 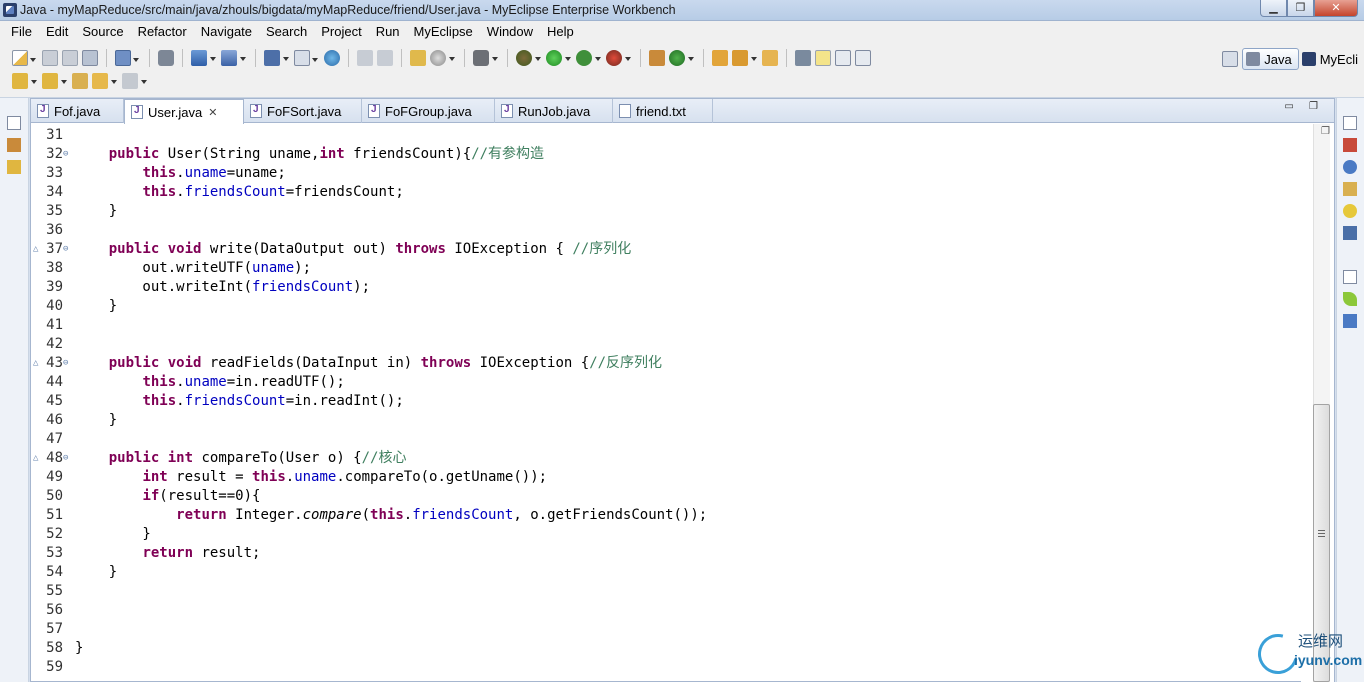 I want to click on menu-edit: Edit, so click(x=57, y=31).